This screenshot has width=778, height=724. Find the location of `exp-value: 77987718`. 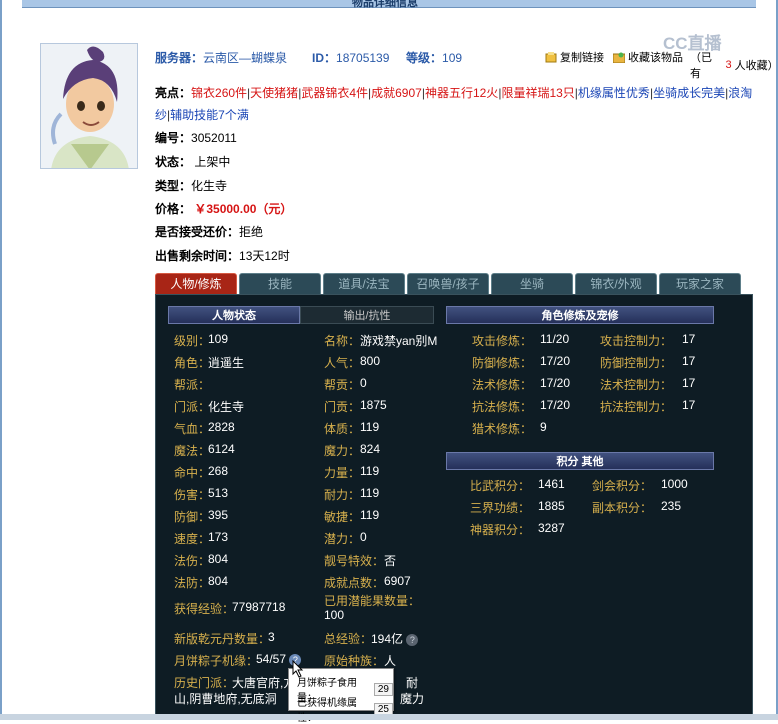

exp-value: 77987718 is located at coordinates (259, 607).